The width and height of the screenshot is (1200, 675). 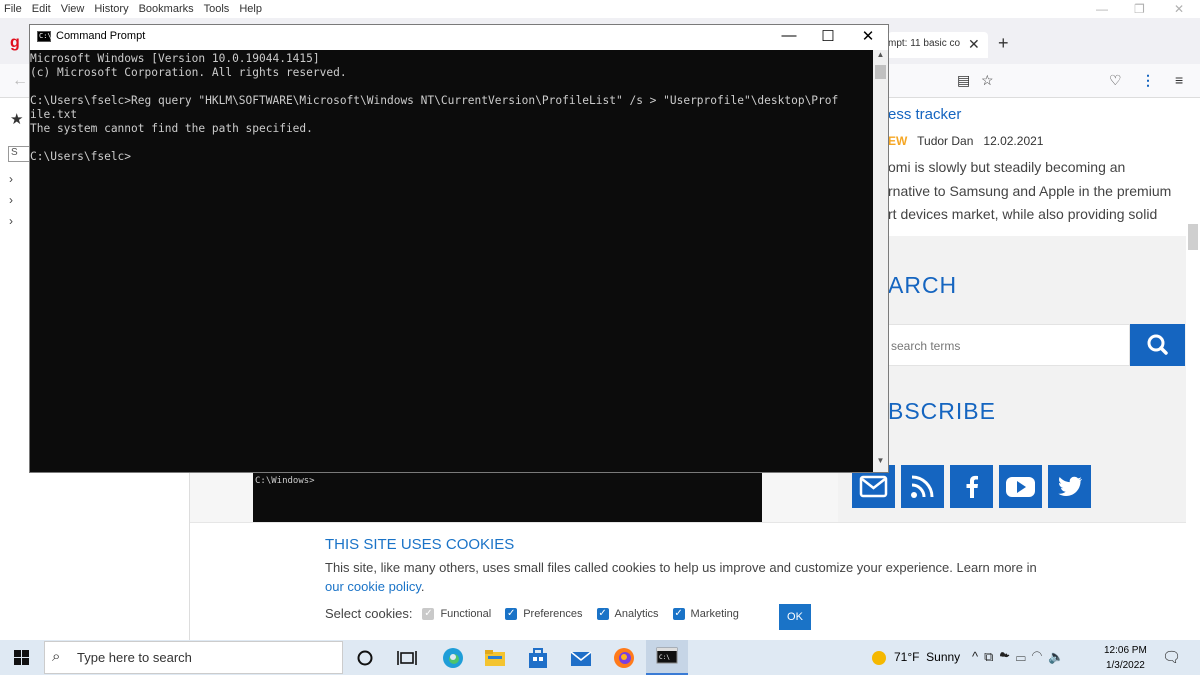 I want to click on cmd-minimize-icon: —, so click(x=789, y=35).